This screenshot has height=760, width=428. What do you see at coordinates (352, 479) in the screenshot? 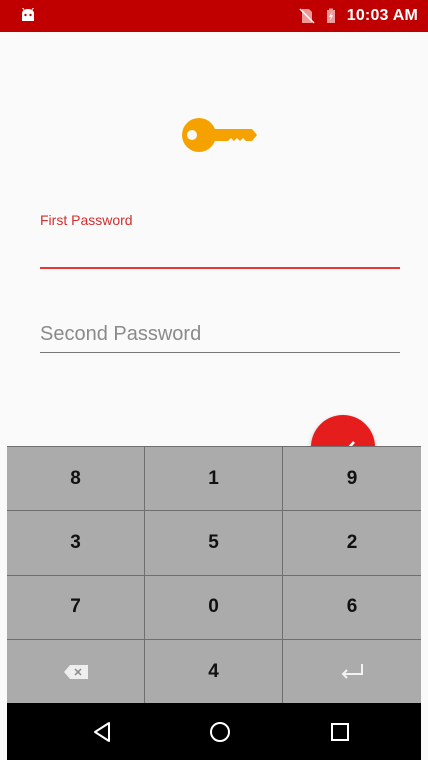
I see `key-9: 9` at bounding box center [352, 479].